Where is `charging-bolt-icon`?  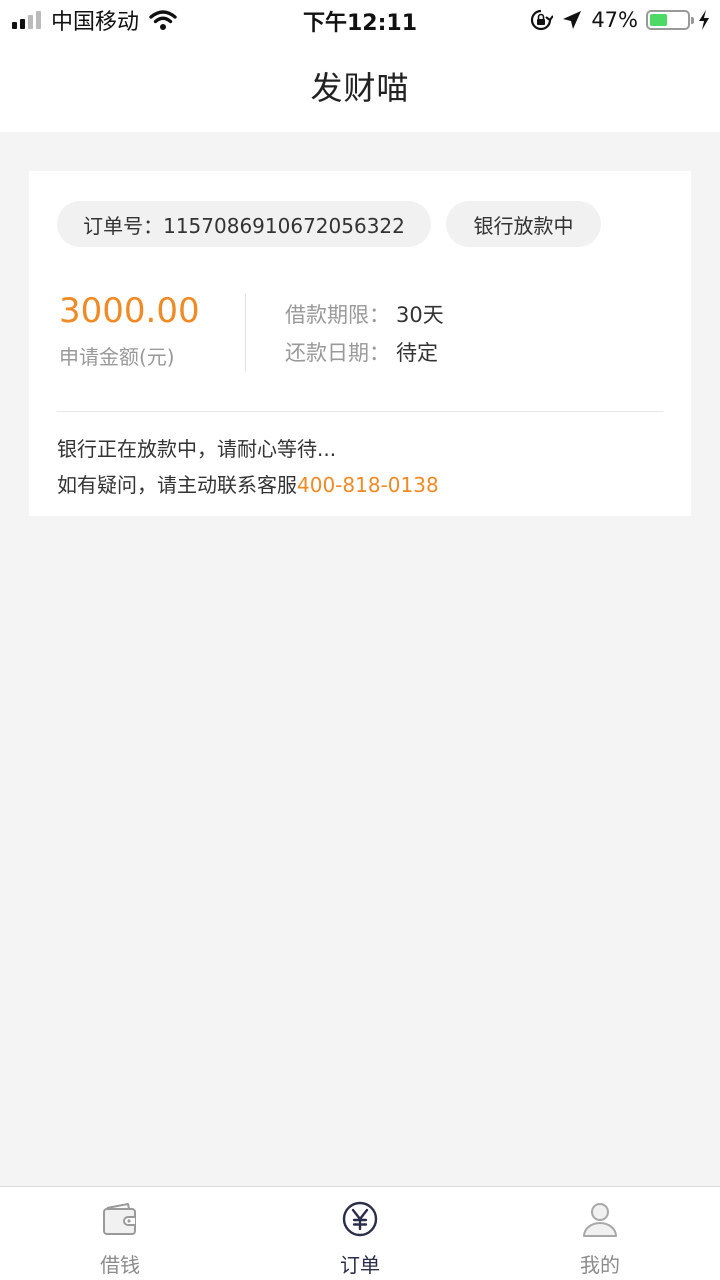
charging-bolt-icon is located at coordinates (704, 20).